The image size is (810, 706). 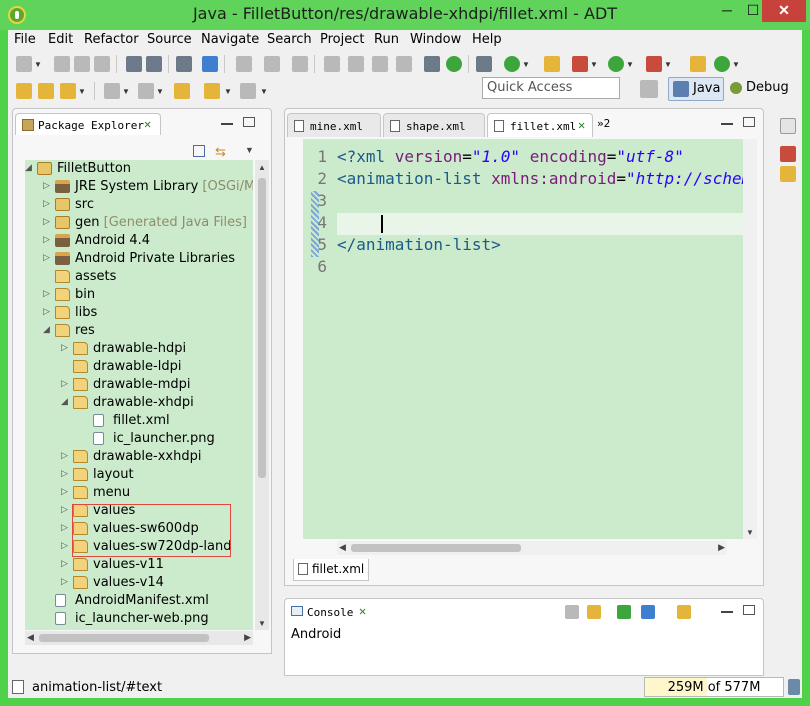 What do you see at coordinates (112, 91) in the screenshot?
I see `next-annotation-icon` at bounding box center [112, 91].